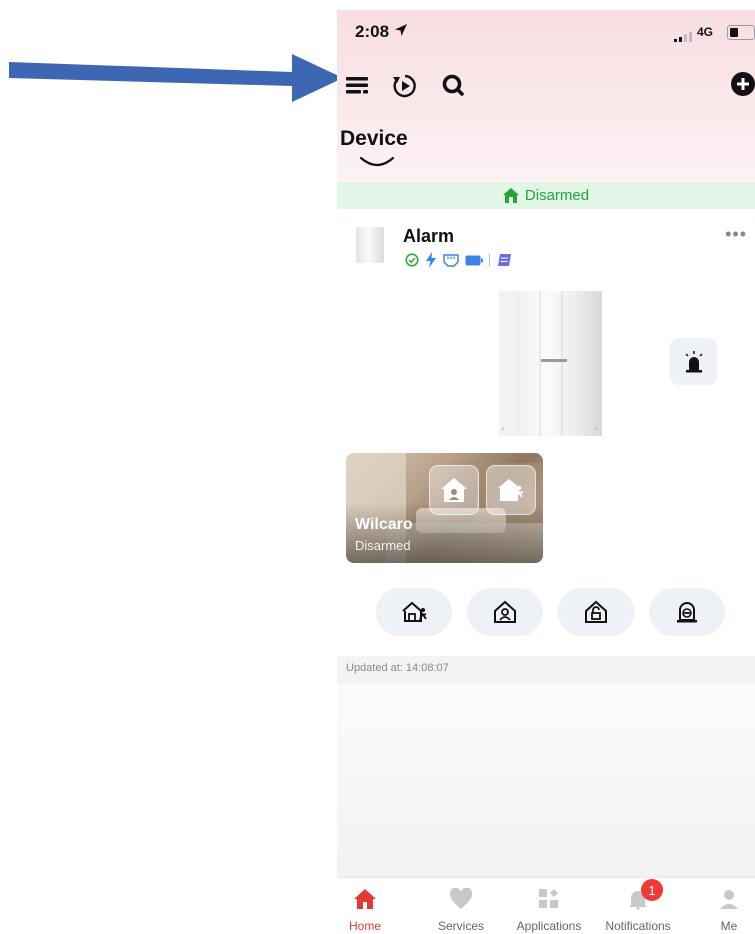 Image resolution: width=755 pixels, height=934 pixels. What do you see at coordinates (429, 236) in the screenshot?
I see `device-name: Alarm` at bounding box center [429, 236].